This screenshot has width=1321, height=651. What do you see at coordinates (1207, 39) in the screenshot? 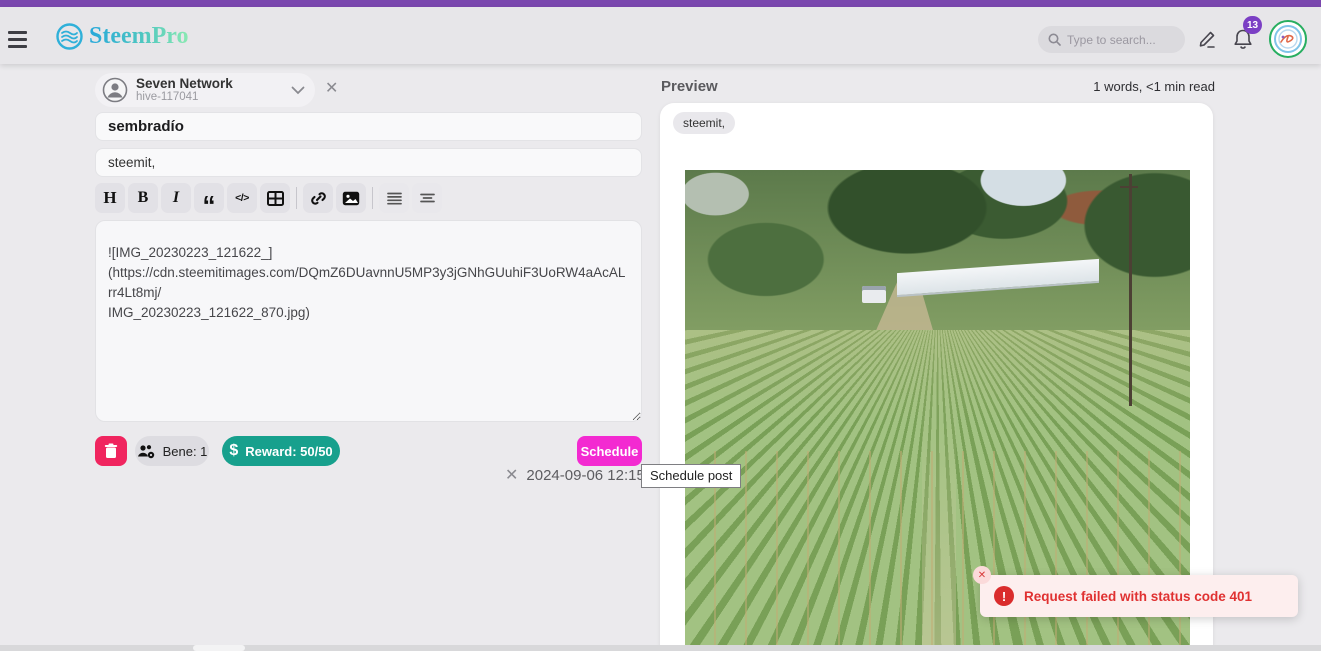
I see `compose-pencil-icon` at bounding box center [1207, 39].